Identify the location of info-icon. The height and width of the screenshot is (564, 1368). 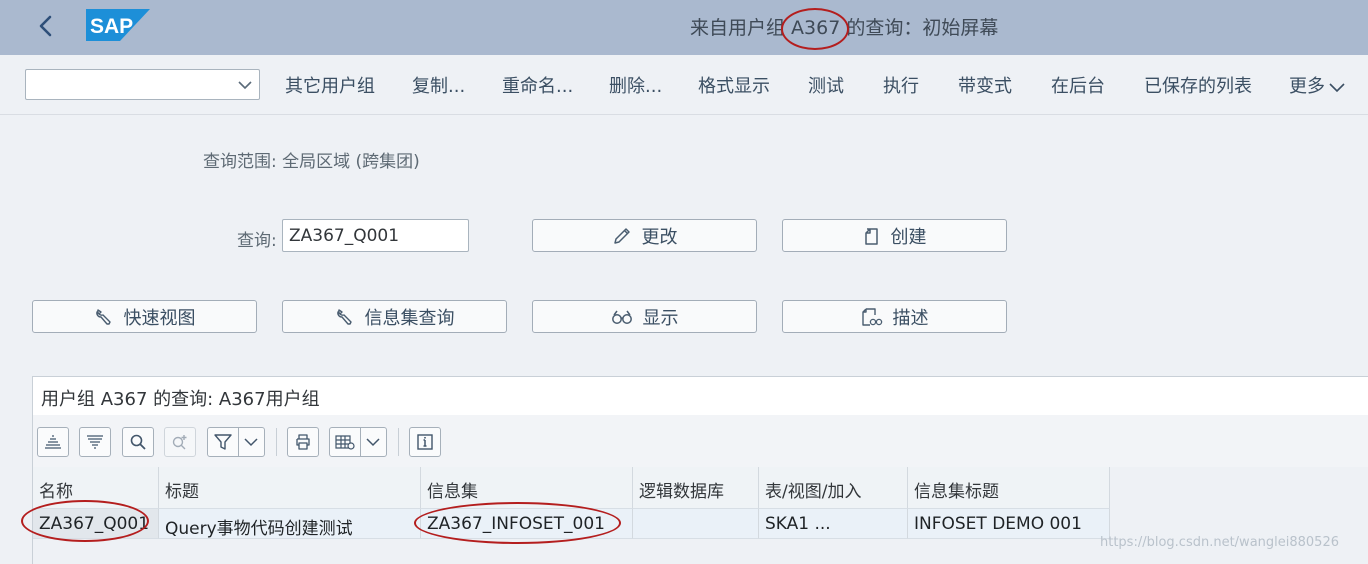
(425, 442).